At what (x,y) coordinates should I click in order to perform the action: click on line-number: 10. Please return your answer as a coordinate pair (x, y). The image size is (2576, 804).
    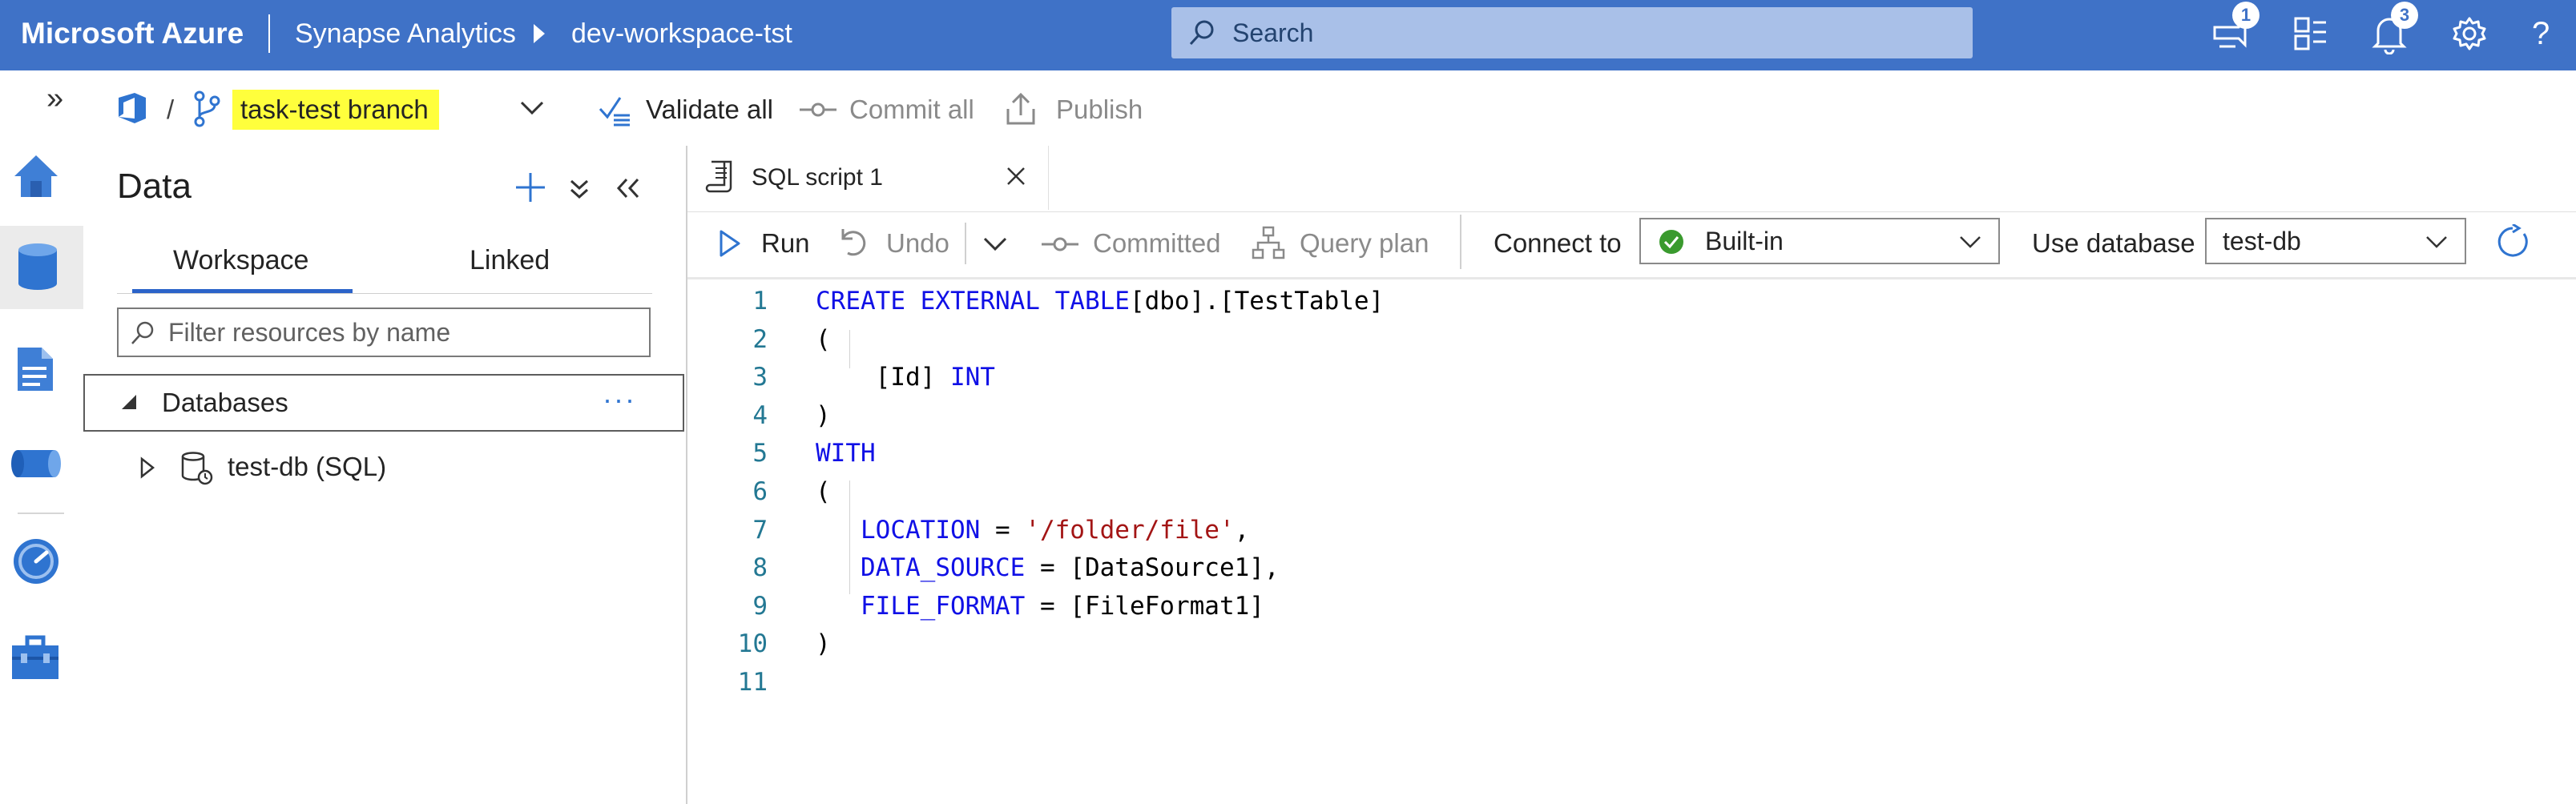
    Looking at the image, I should click on (752, 644).